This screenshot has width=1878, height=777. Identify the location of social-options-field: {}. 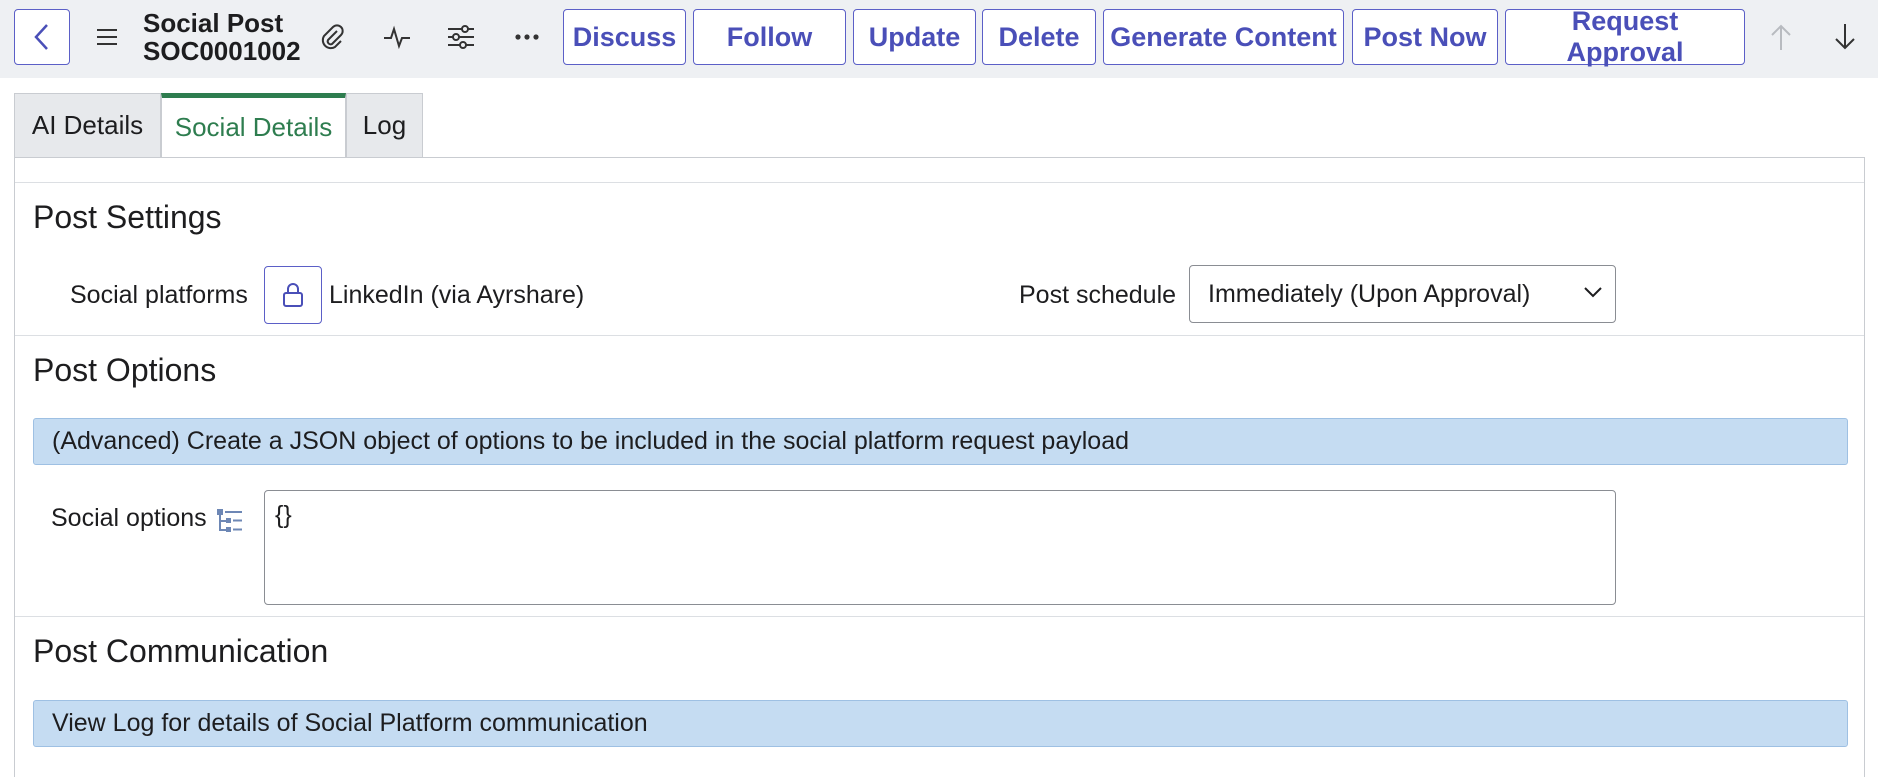
(940, 547).